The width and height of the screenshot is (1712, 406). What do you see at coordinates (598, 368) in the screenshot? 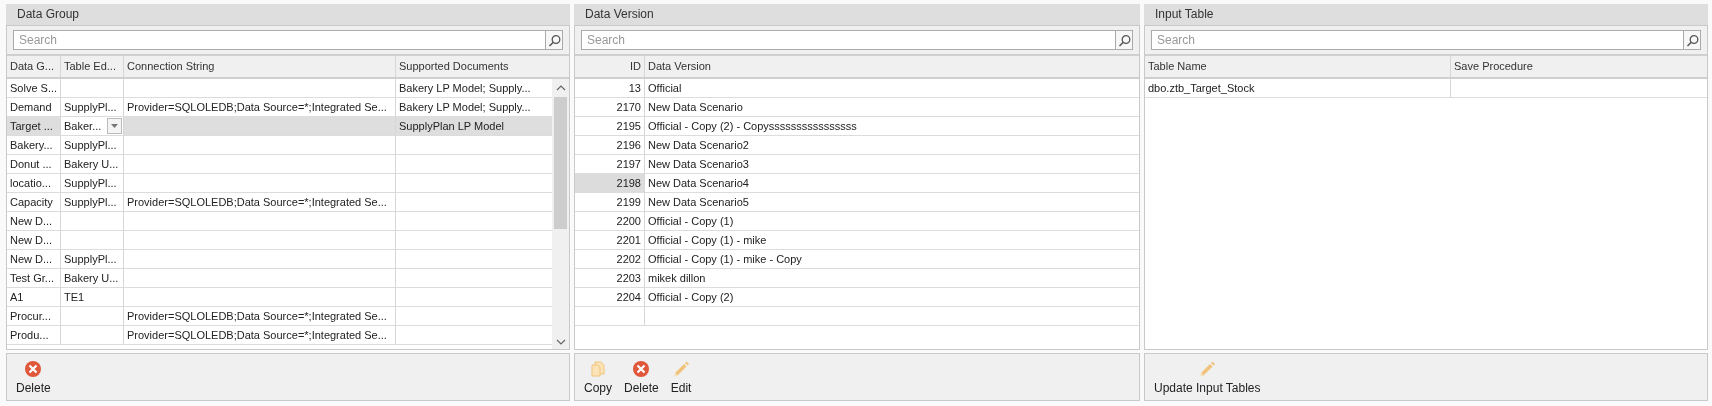
I see `copy-icon` at bounding box center [598, 368].